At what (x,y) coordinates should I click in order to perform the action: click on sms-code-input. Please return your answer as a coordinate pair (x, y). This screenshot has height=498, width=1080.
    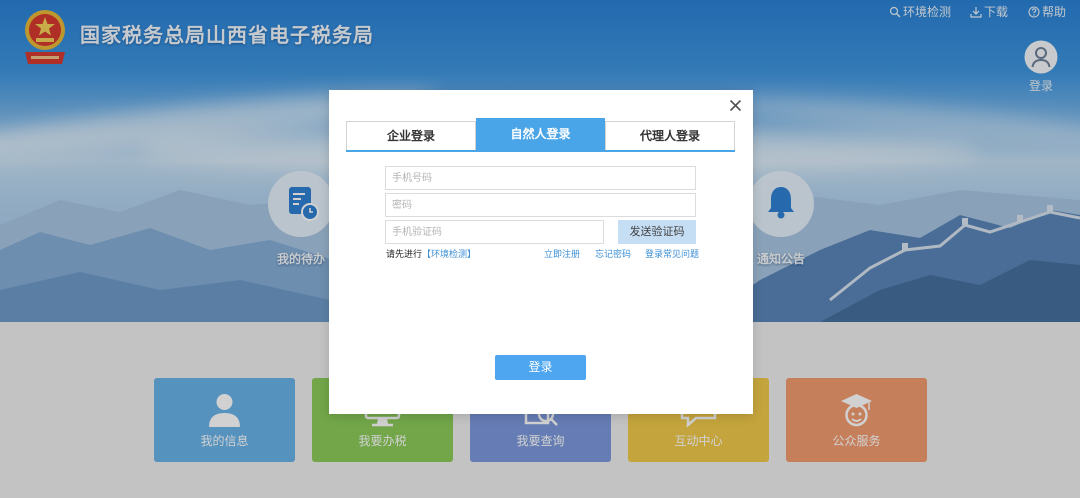
    Looking at the image, I should click on (494, 232).